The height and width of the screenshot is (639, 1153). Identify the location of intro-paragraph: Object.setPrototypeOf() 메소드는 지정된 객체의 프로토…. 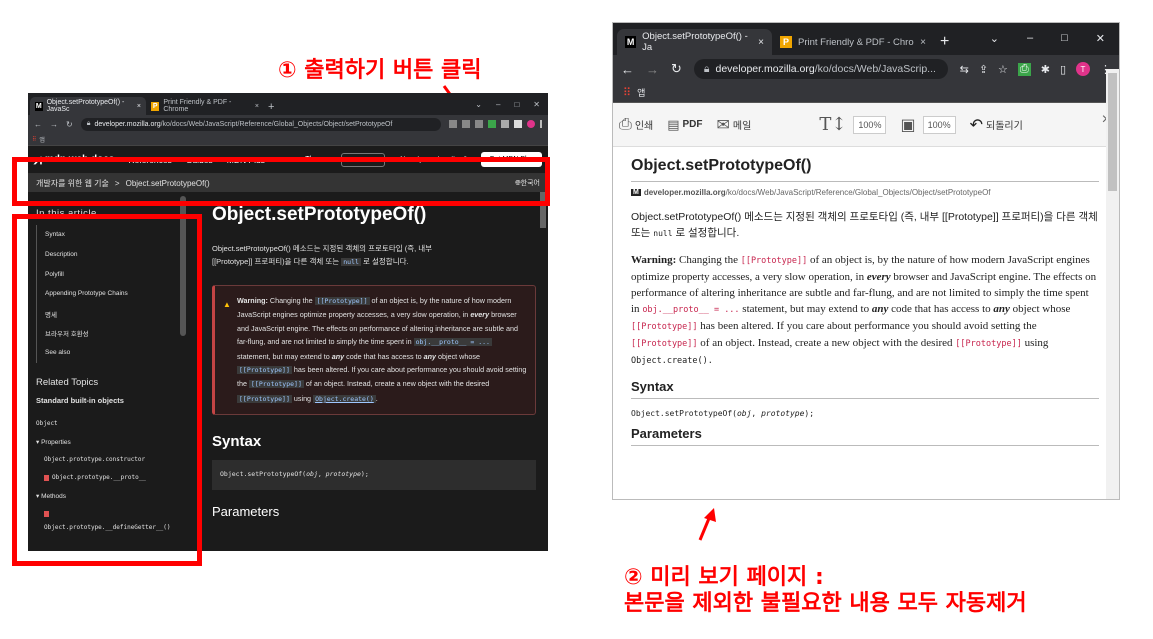
(374, 255).